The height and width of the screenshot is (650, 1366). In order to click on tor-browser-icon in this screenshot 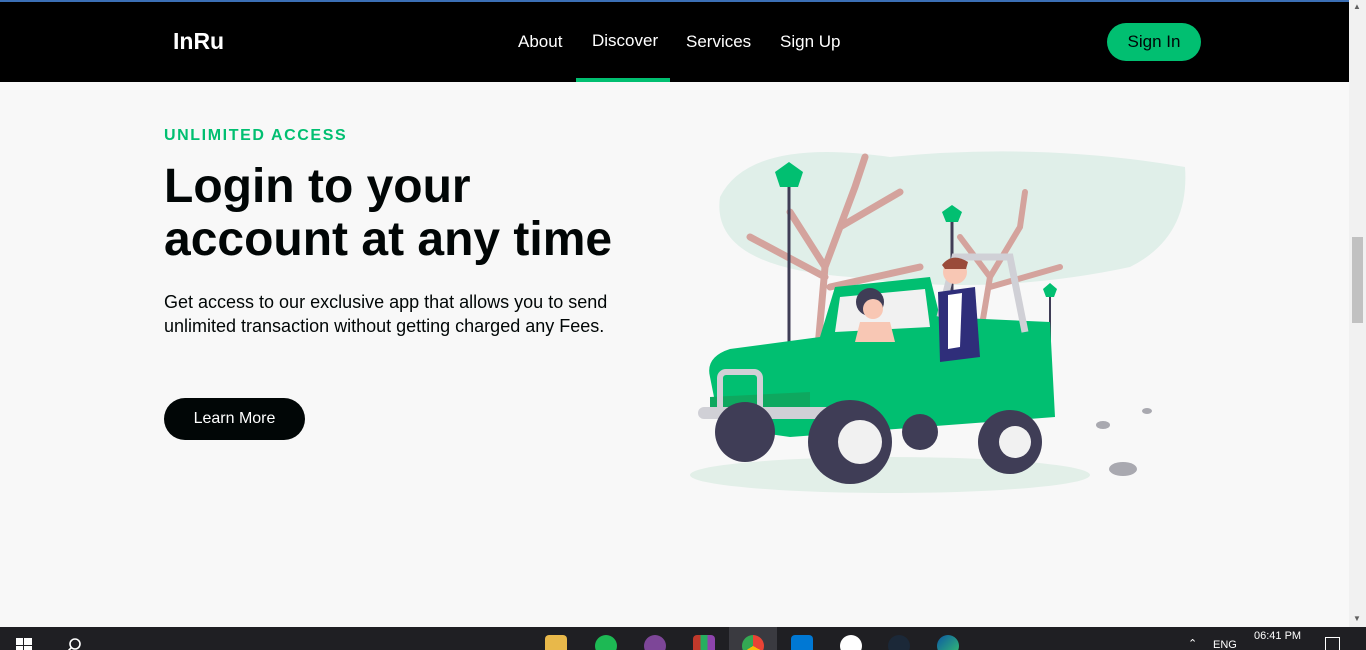, I will do `click(655, 642)`.